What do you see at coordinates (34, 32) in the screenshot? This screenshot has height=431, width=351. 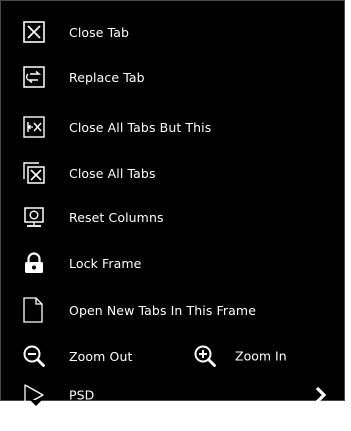 I see `close-tab-icon` at bounding box center [34, 32].